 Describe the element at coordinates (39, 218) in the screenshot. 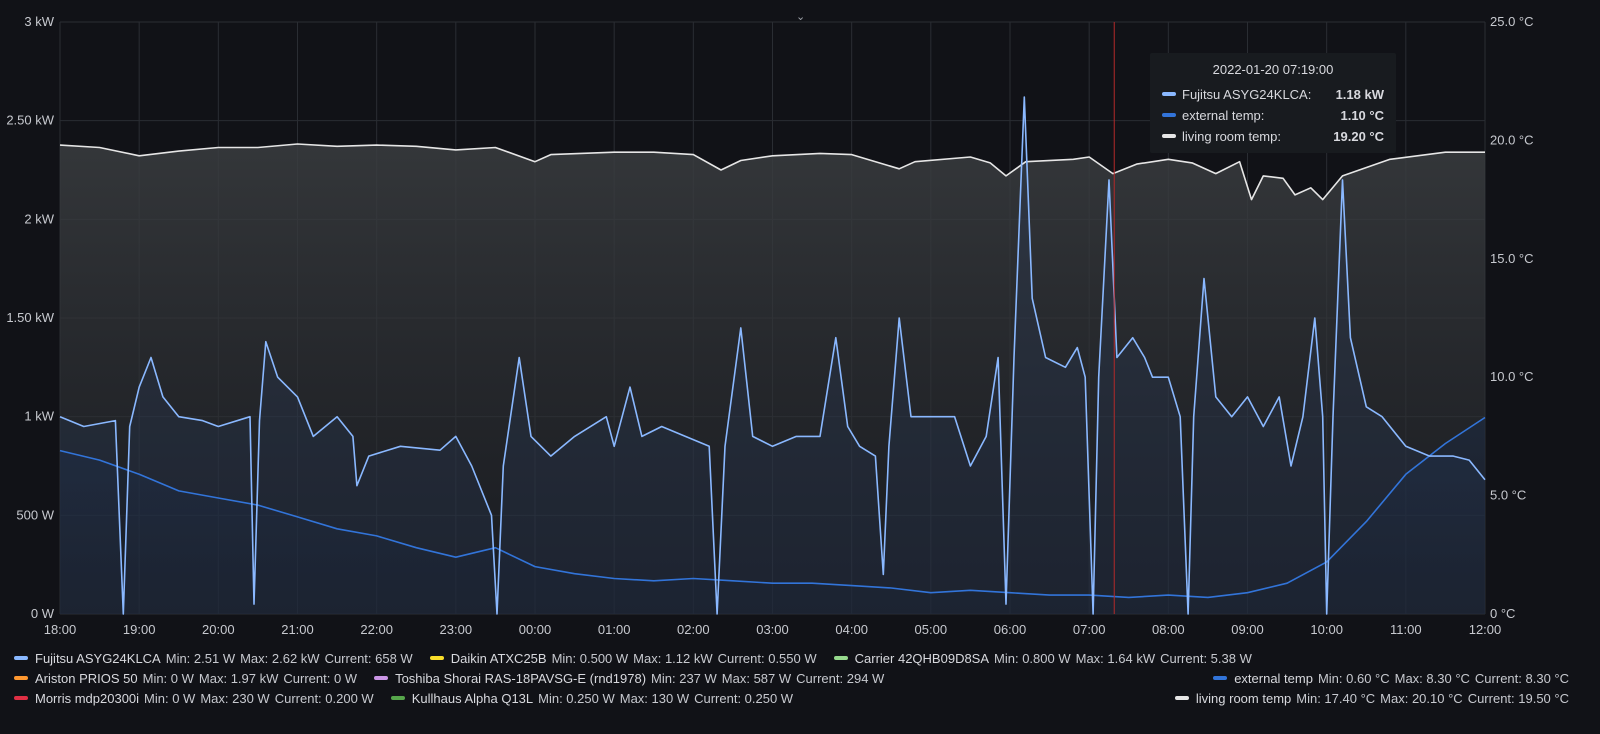

I see `y-left-tick-label: 2 kW` at that location.